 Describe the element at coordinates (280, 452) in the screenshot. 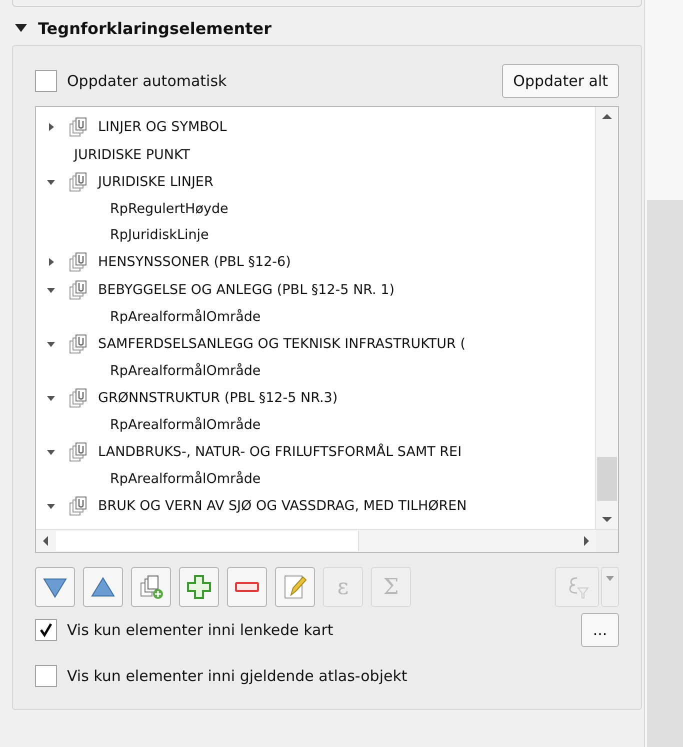

I see `tree-item: LANDBRUKS-, NATUR- OG FRILUFTSFORMÅL SAMT REI` at that location.